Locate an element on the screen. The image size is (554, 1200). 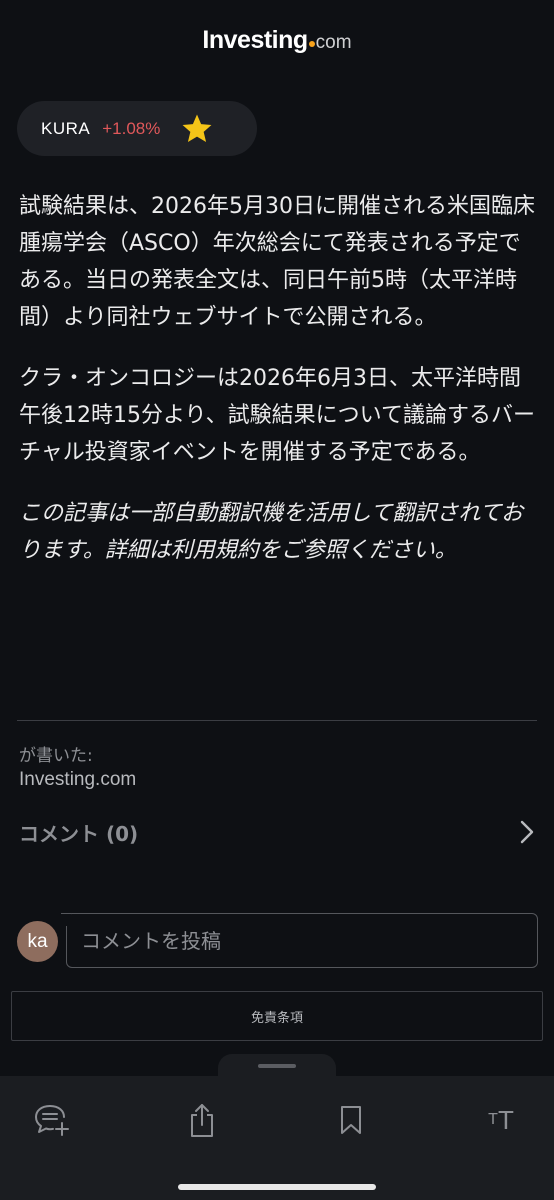
ticker-symbol: KURA is located at coordinates (66, 128).